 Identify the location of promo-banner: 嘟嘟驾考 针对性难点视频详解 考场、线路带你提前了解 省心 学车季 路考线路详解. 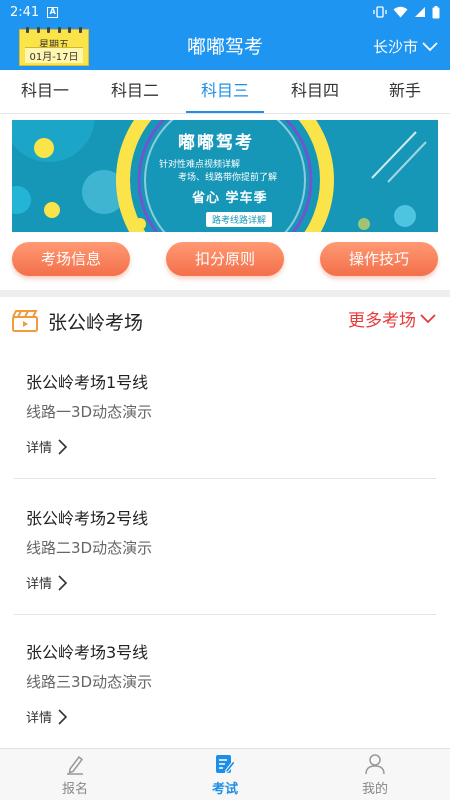
(225, 176).